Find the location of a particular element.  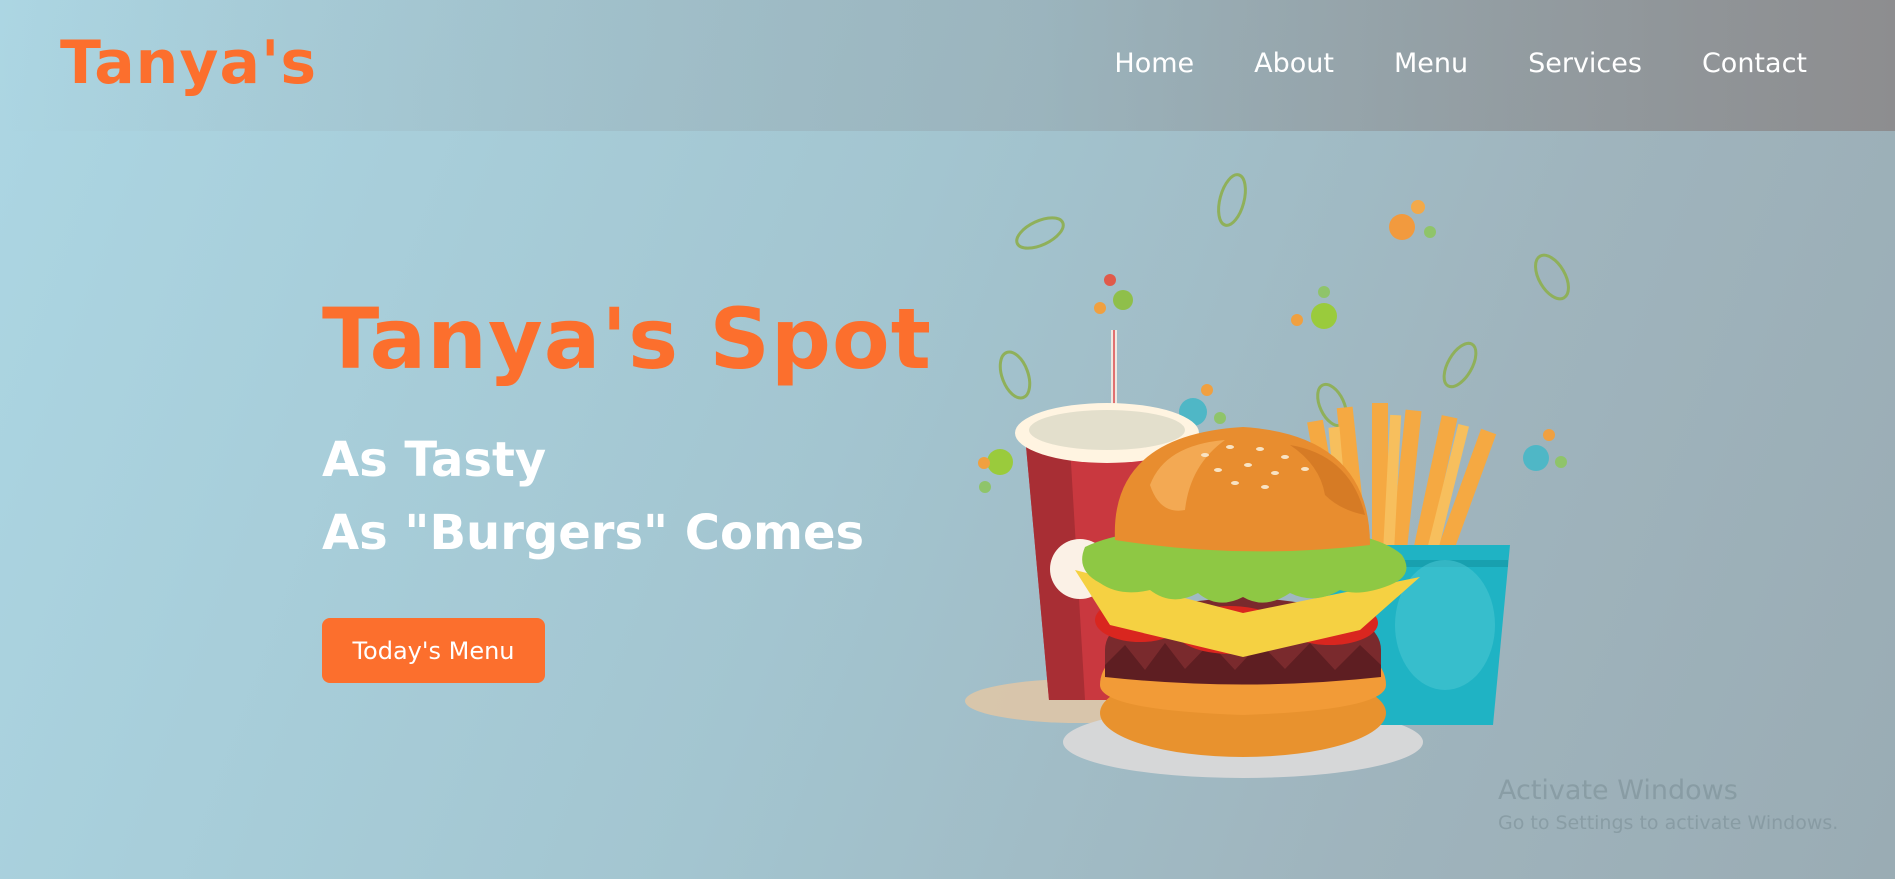

hero-tagline-2: As "Burgers" Comes is located at coordinates (593, 533).